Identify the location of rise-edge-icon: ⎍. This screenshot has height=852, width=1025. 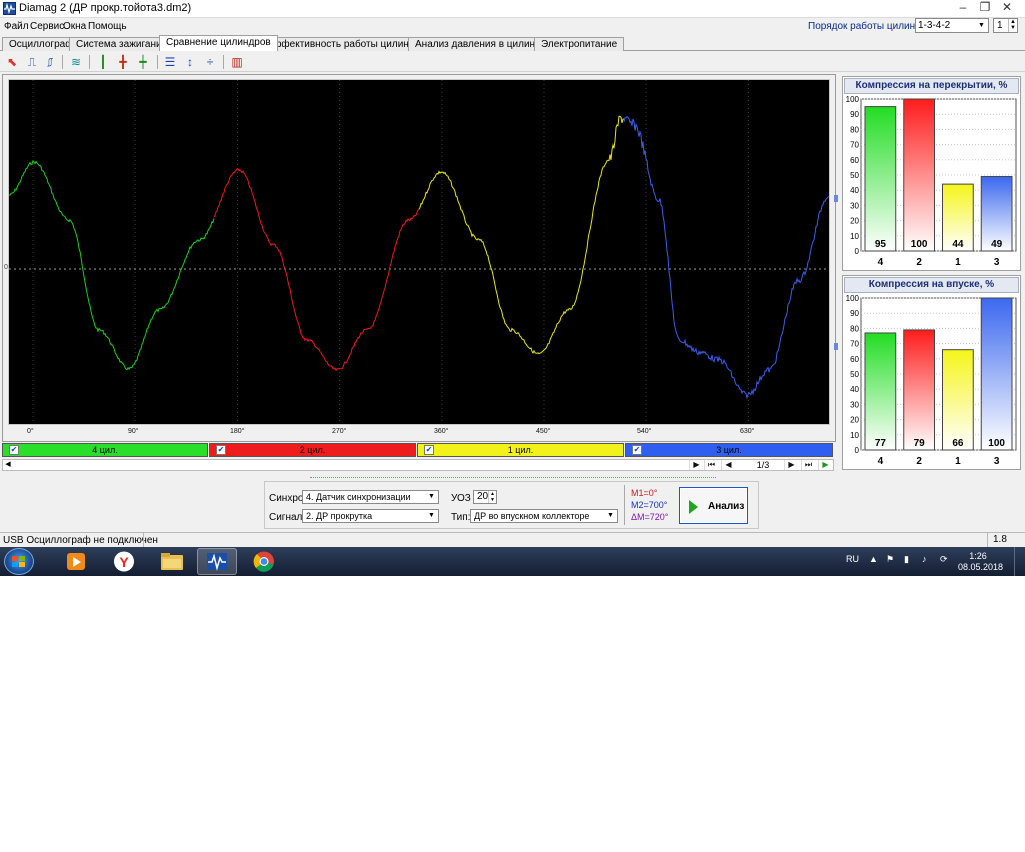
(32, 62).